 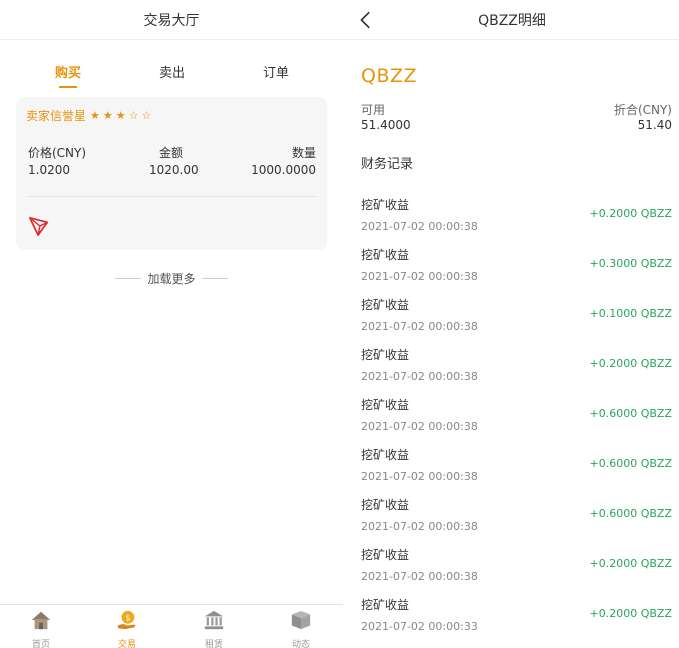 What do you see at coordinates (174, 170) in the screenshot?
I see `amount-value: 1020.00` at bounding box center [174, 170].